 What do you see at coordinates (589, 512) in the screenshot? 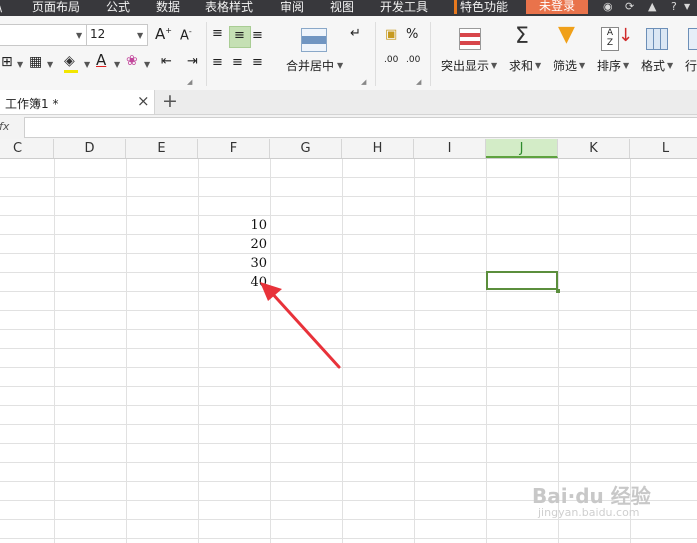
I see `baidu-watermark-url: jingyan.baidu.com` at bounding box center [589, 512].